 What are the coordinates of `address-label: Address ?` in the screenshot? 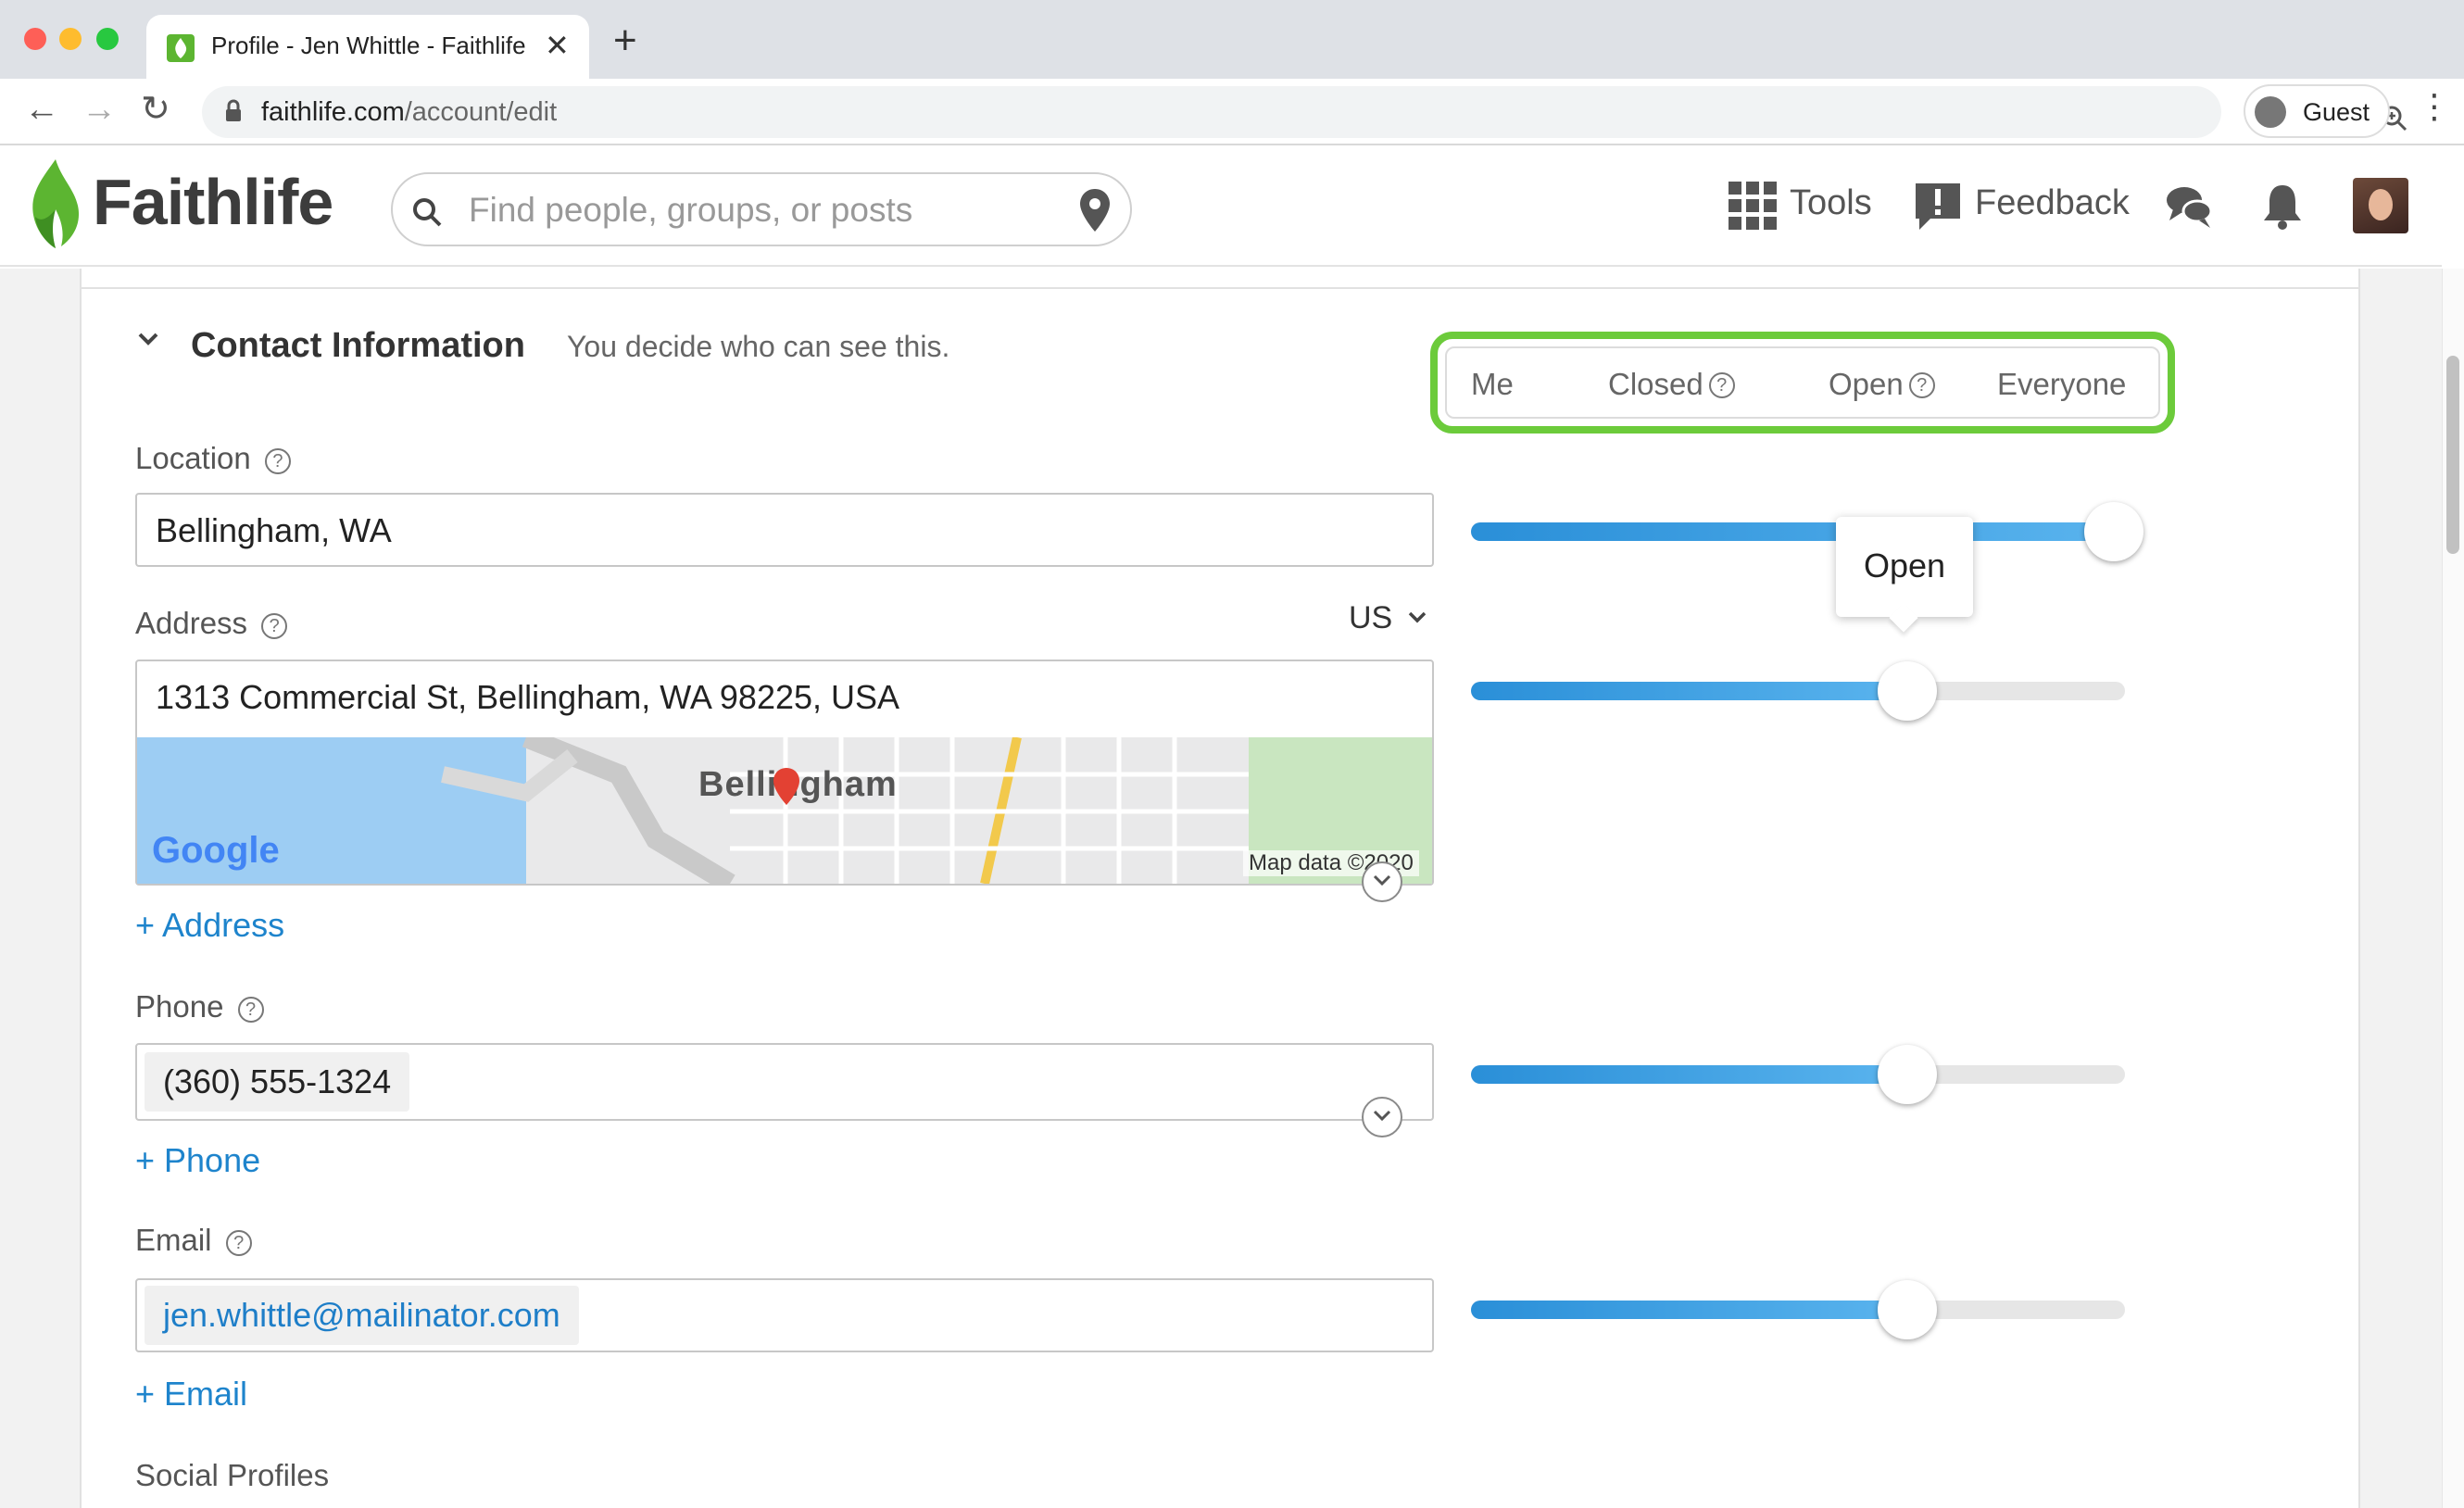 It's located at (212, 623).